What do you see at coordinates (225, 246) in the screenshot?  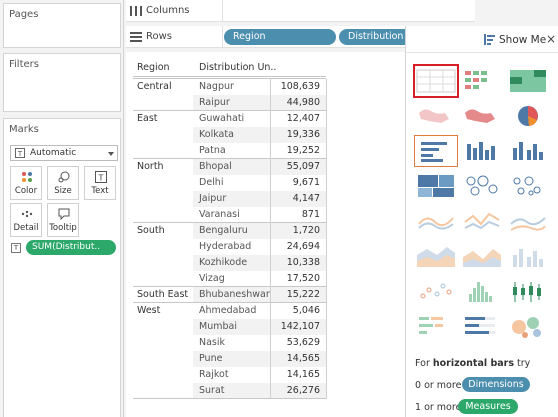 I see `distribution-unit-cell: Hyderabad` at bounding box center [225, 246].